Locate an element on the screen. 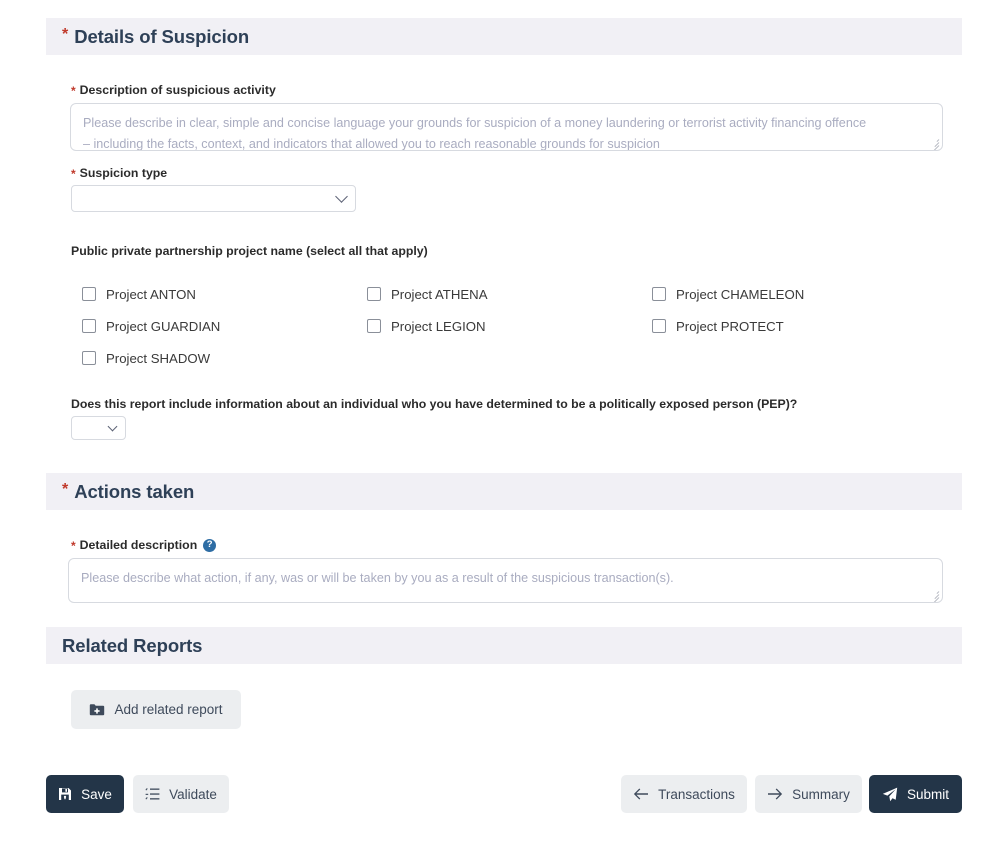 This screenshot has height=844, width=1003. validate-button: Validate is located at coordinates (181, 794).